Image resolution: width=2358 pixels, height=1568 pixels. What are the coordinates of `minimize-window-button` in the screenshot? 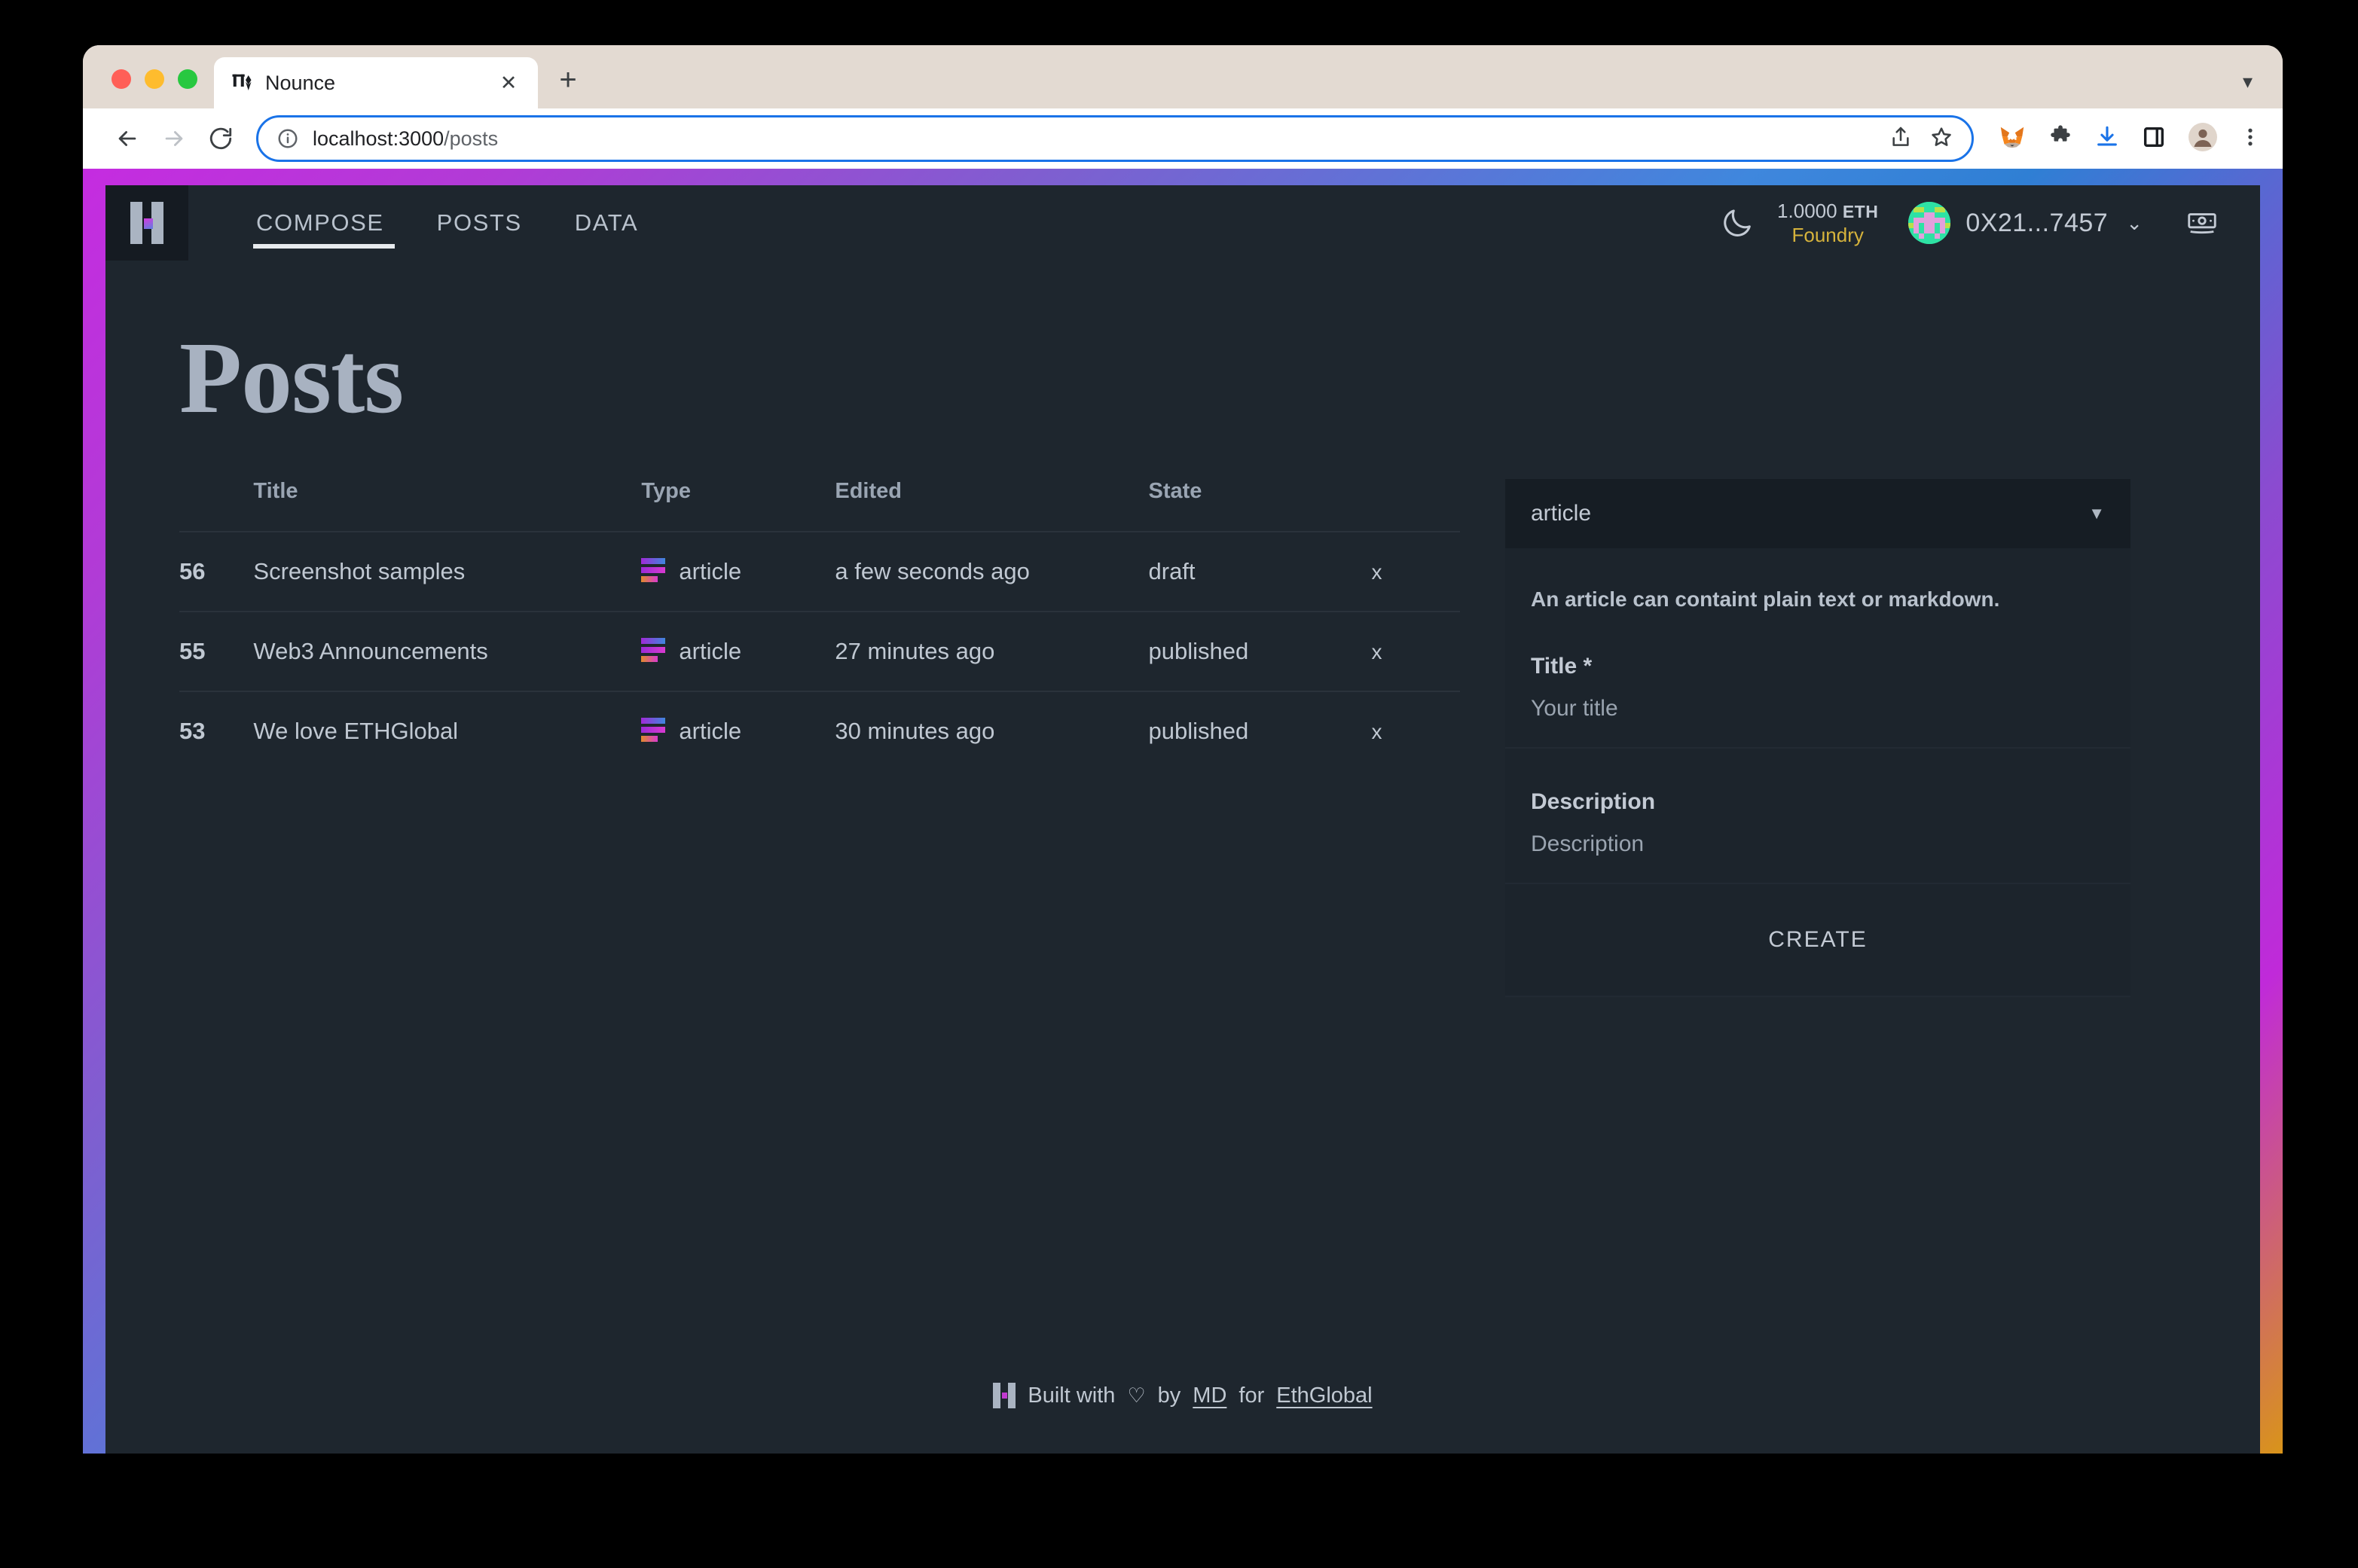 It's located at (154, 79).